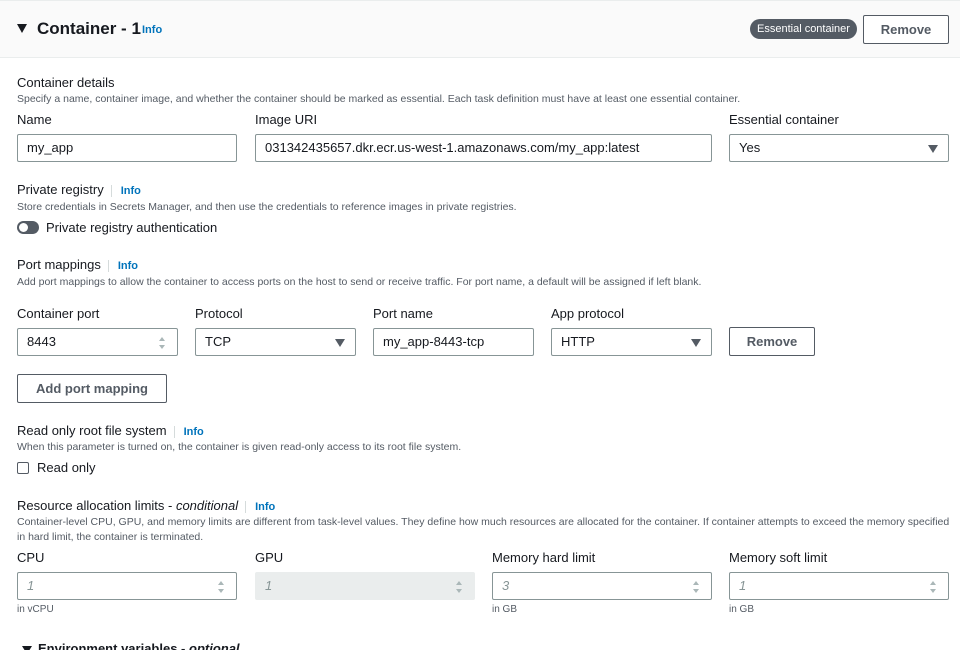  What do you see at coordinates (92, 388) in the screenshot?
I see `add-port-mapping-button: Add port mapping` at bounding box center [92, 388].